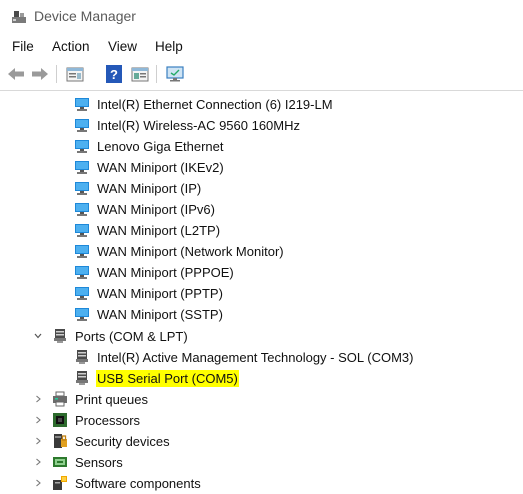 Image resolution: width=523 pixels, height=494 pixels. I want to click on tree-item-label: WAN Miniport (Network Monitor), so click(190, 251).